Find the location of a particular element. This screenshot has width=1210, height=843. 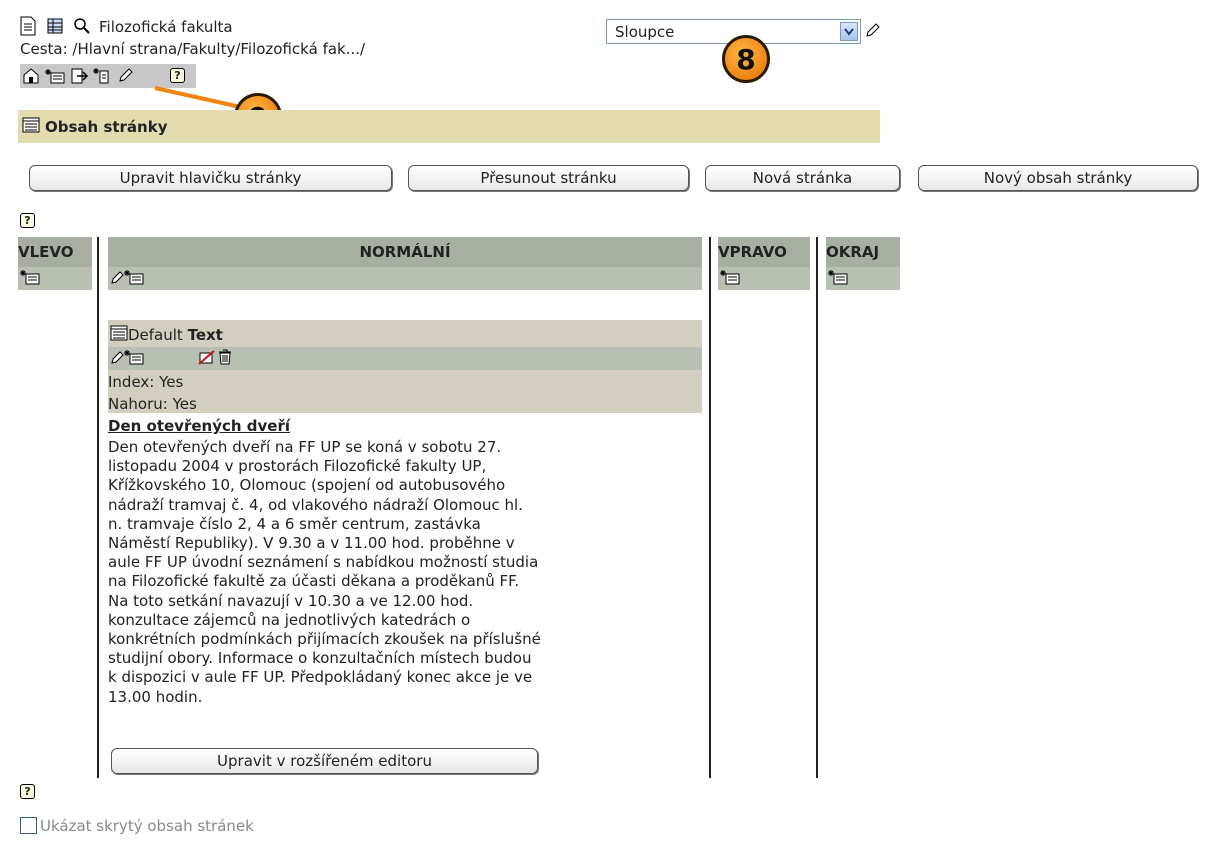

content-block-type: Default Text is located at coordinates (175, 335).